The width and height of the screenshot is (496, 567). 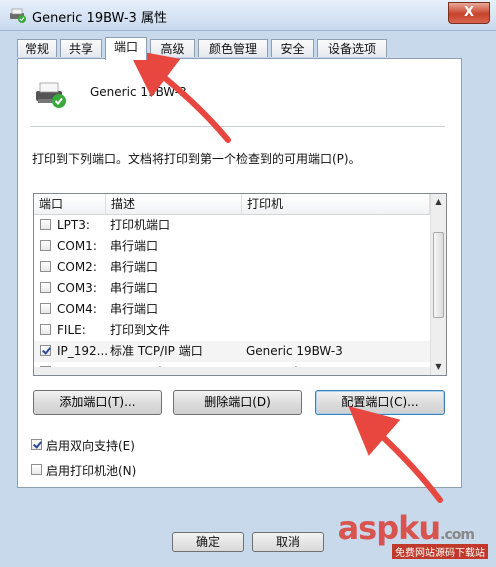 What do you see at coordinates (336, 204) in the screenshot?
I see `column-header-printer: 打印机` at bounding box center [336, 204].